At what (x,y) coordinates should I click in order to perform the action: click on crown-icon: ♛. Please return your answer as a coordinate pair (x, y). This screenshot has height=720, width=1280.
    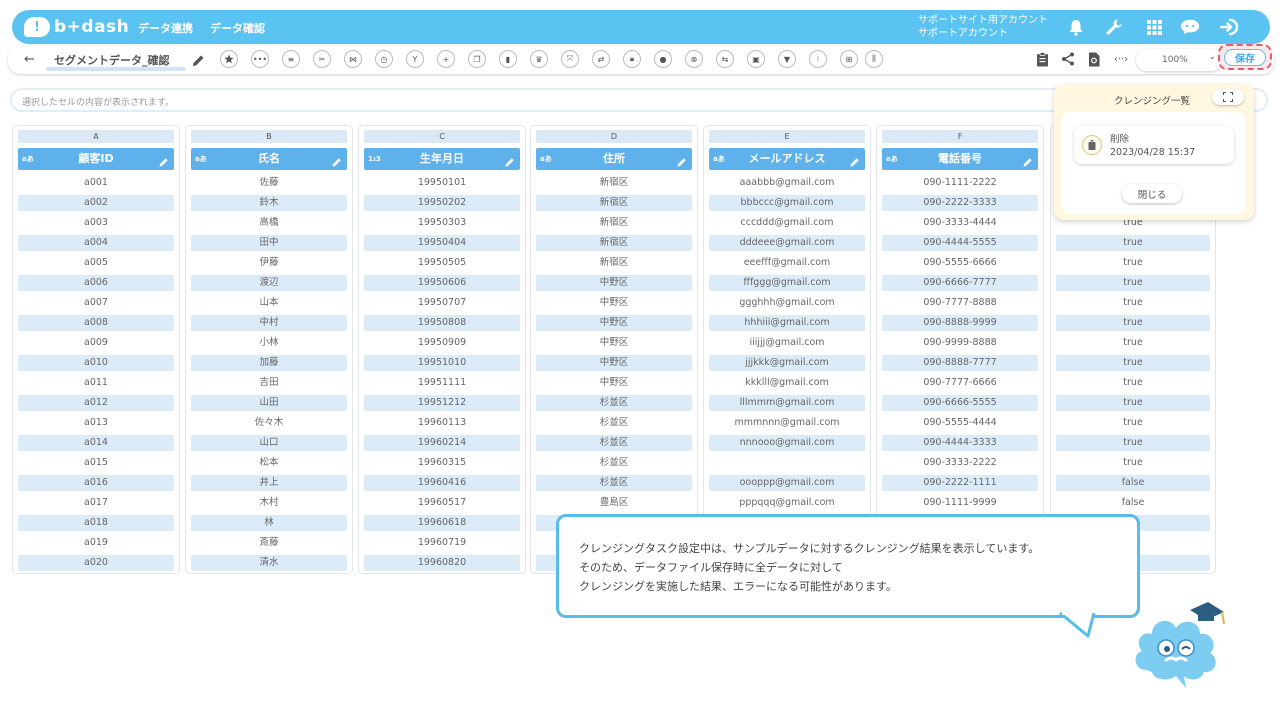
    Looking at the image, I should click on (539, 59).